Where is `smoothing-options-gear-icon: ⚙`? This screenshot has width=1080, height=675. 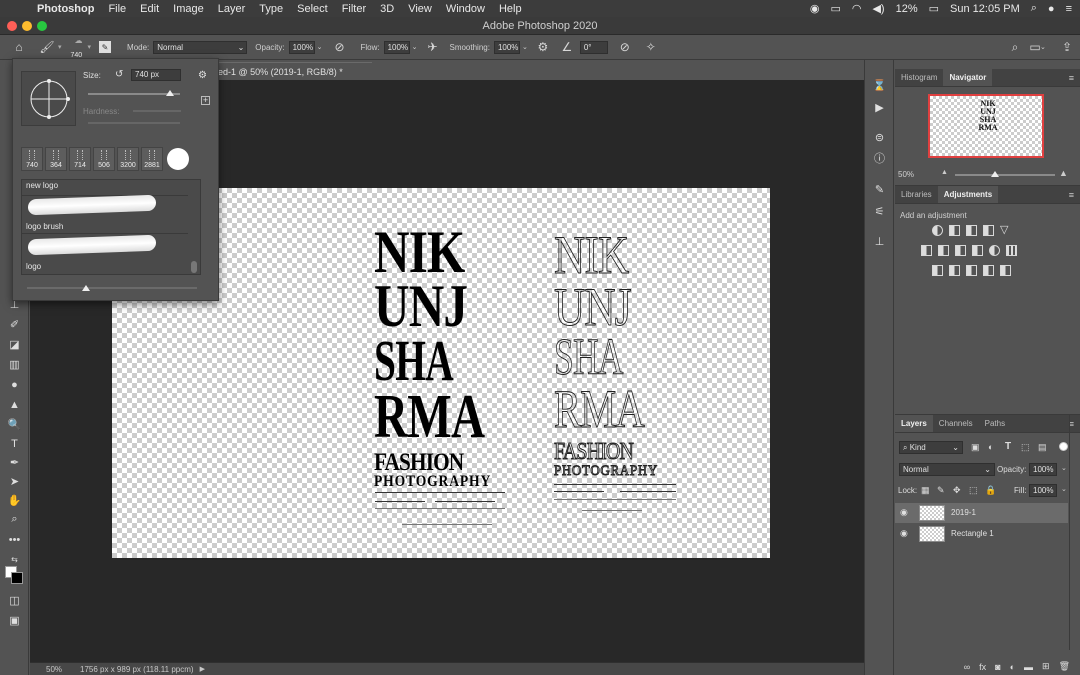 smoothing-options-gear-icon: ⚙ is located at coordinates (543, 47).